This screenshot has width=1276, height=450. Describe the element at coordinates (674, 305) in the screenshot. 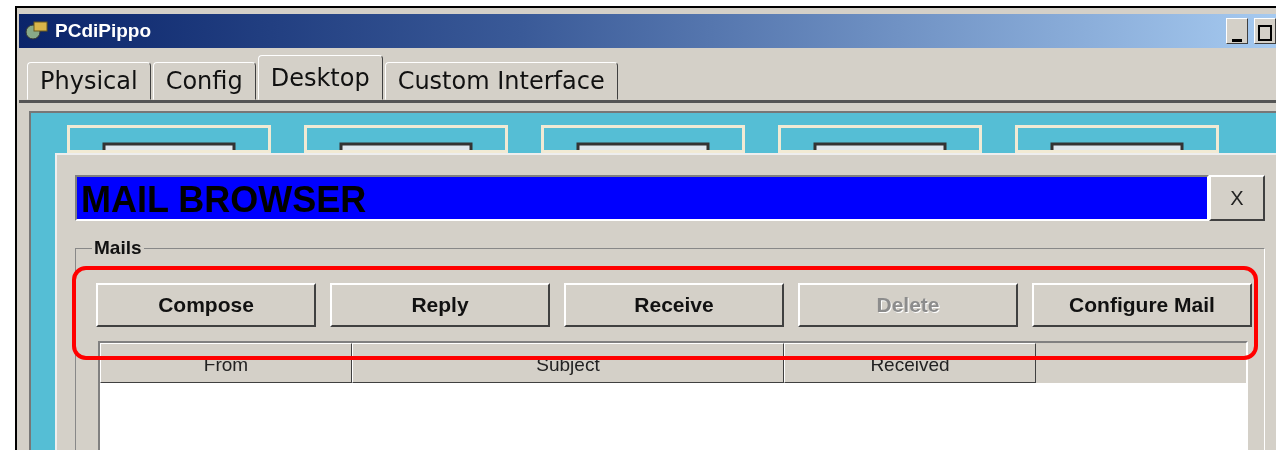

I see `mail-action-button: Receive` at that location.